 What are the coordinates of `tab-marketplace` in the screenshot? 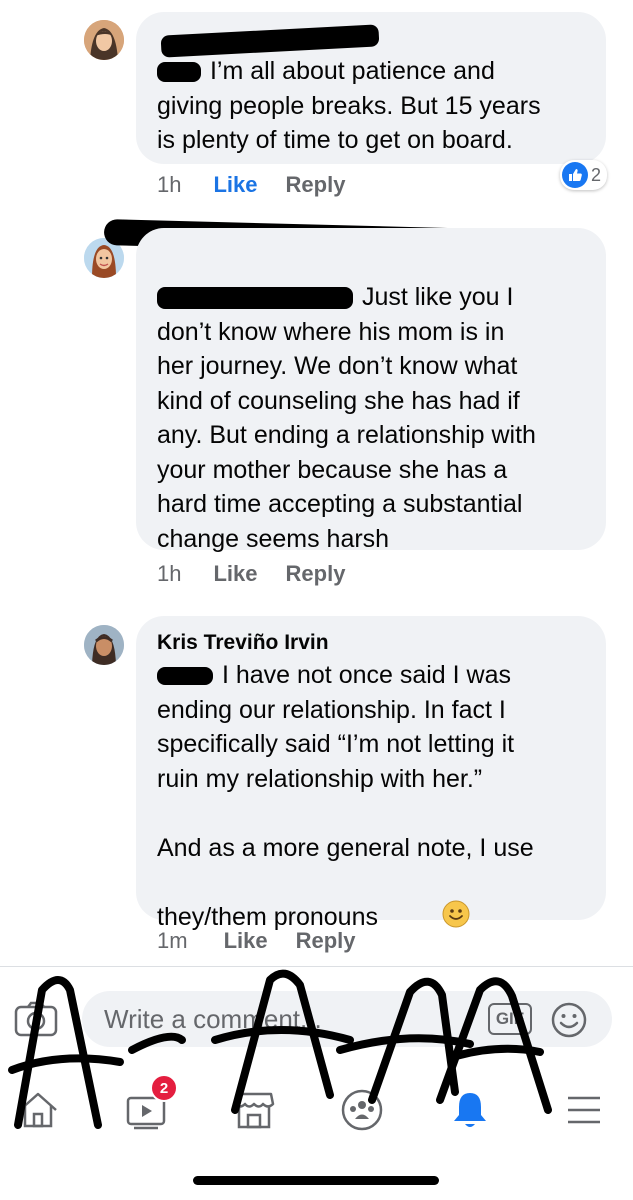 It's located at (254, 1110).